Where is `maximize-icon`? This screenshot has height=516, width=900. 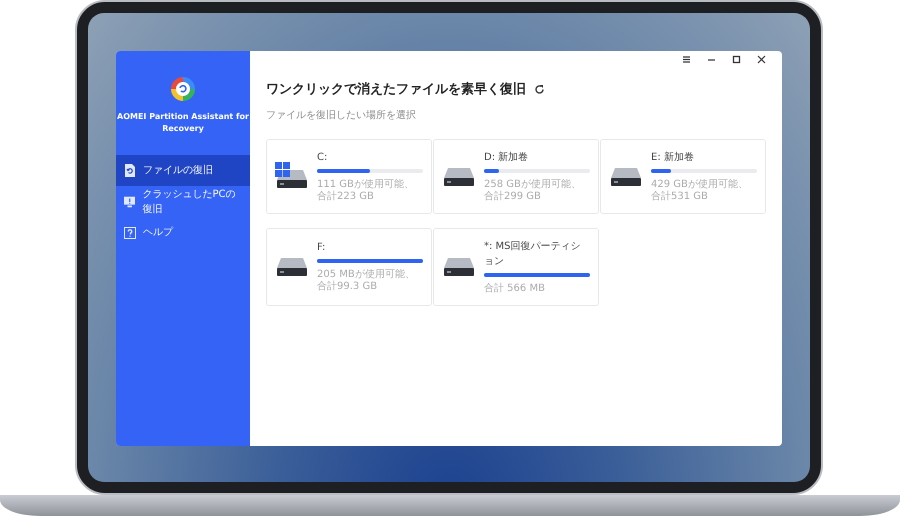
maximize-icon is located at coordinates (736, 59).